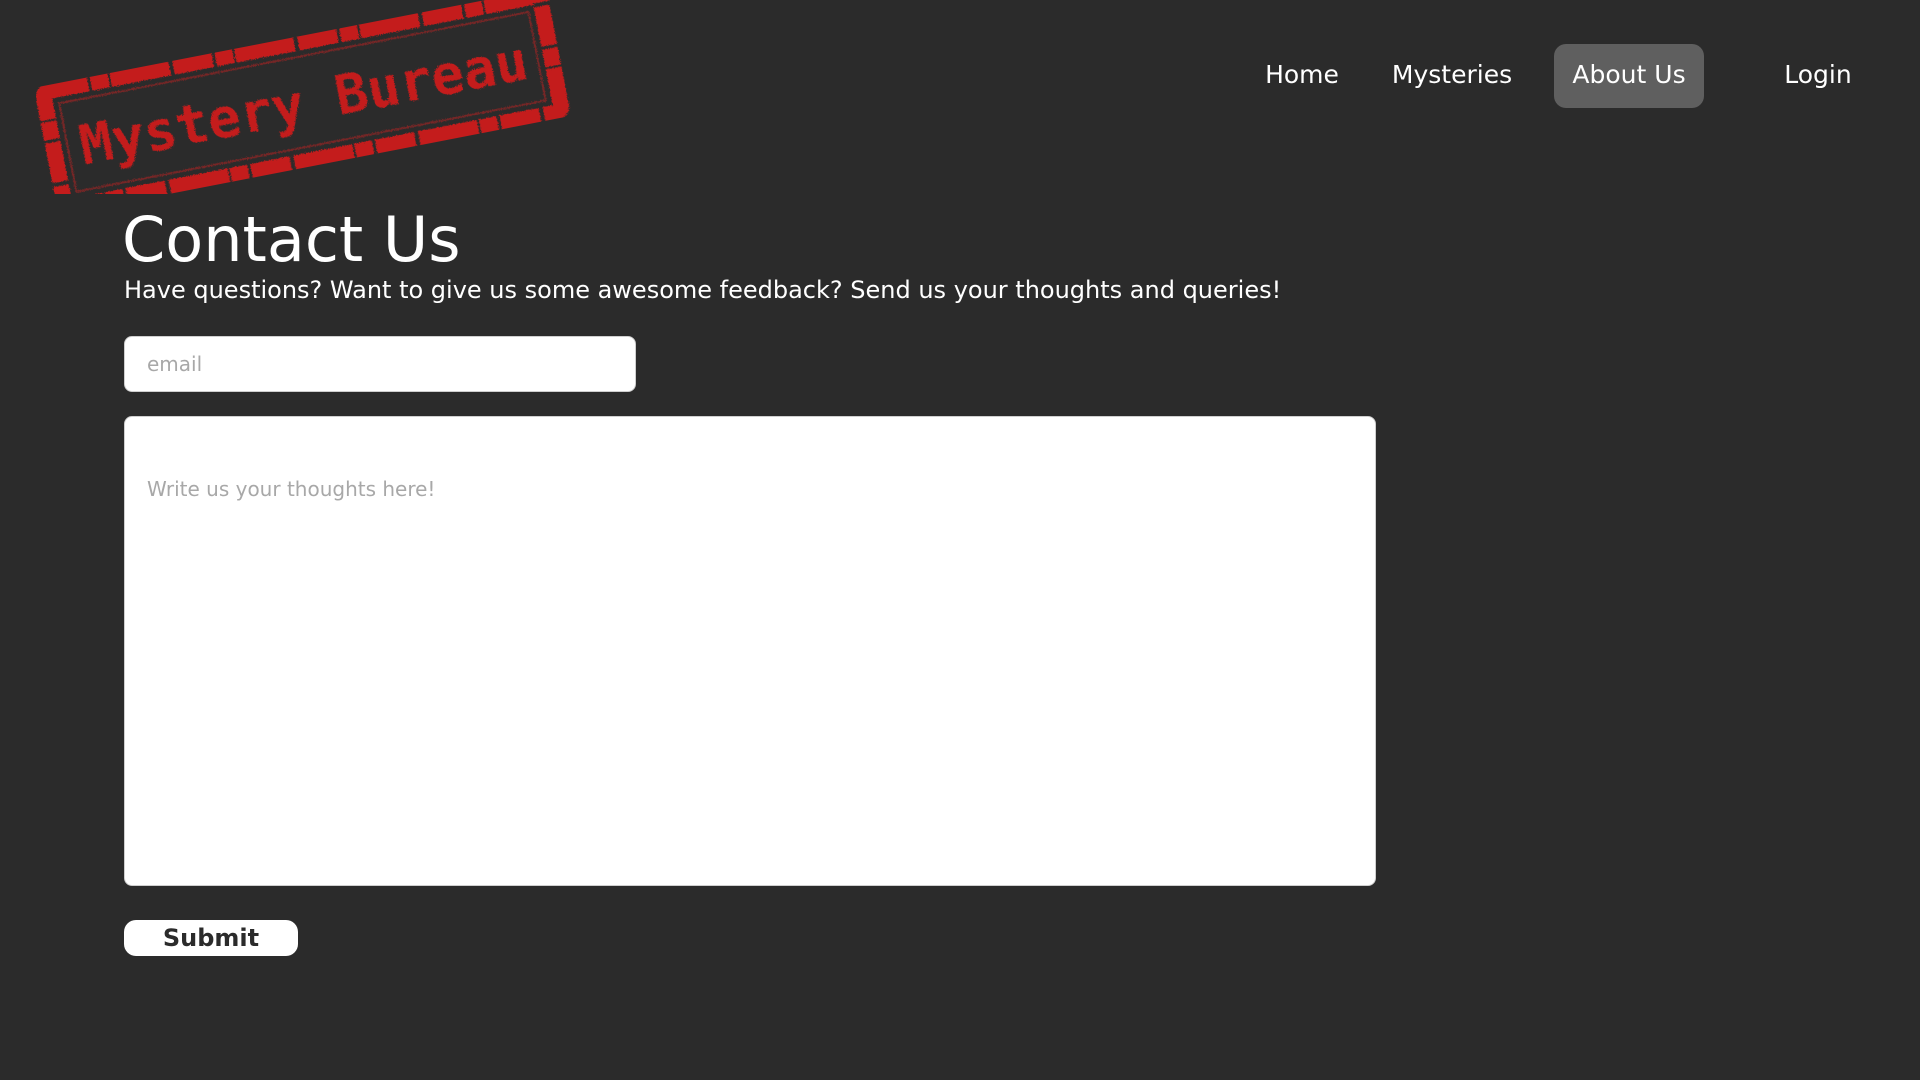  What do you see at coordinates (291, 239) in the screenshot?
I see `page-title: Contact Us` at bounding box center [291, 239].